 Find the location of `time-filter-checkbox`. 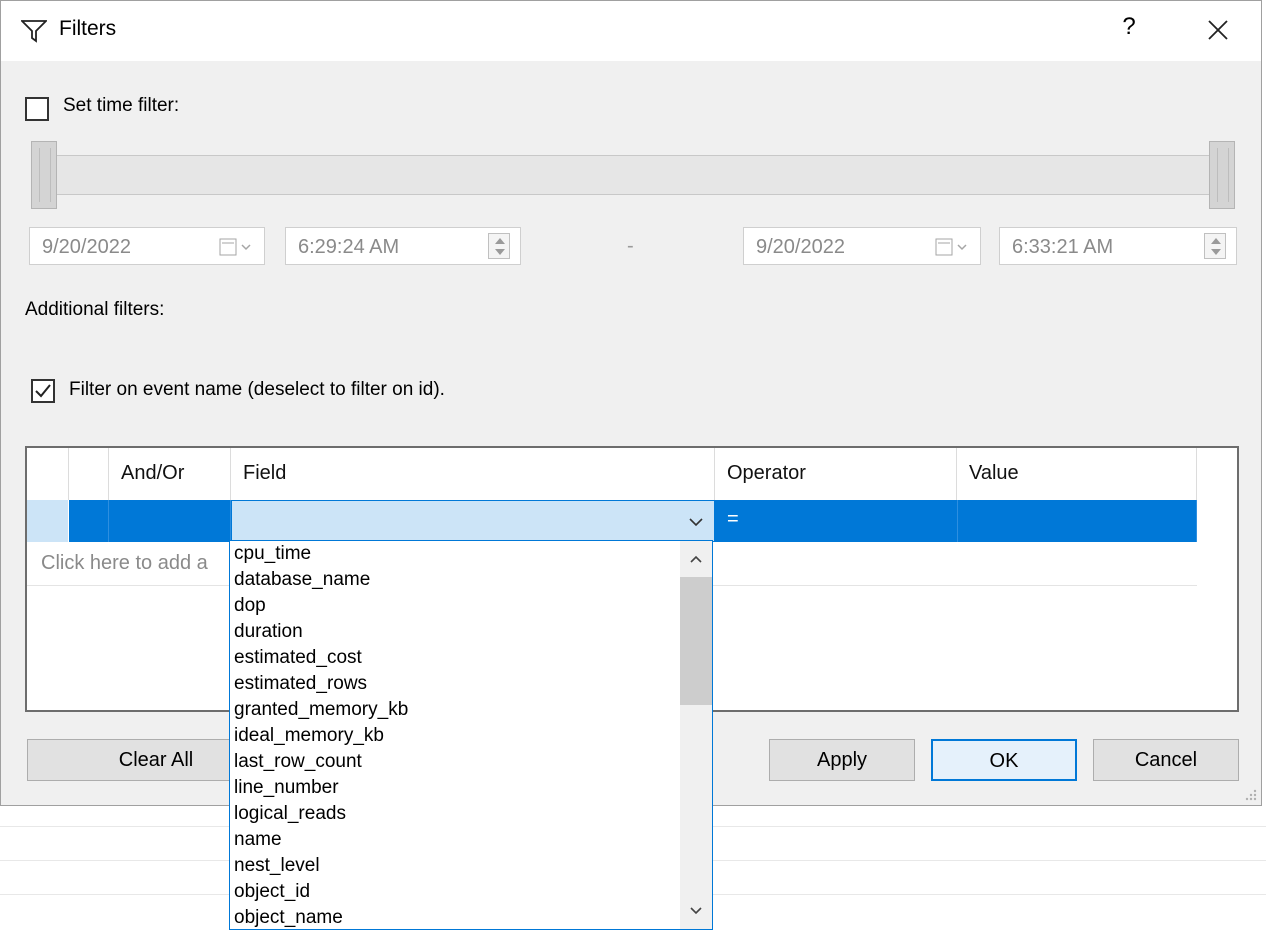

time-filter-checkbox is located at coordinates (37, 109).